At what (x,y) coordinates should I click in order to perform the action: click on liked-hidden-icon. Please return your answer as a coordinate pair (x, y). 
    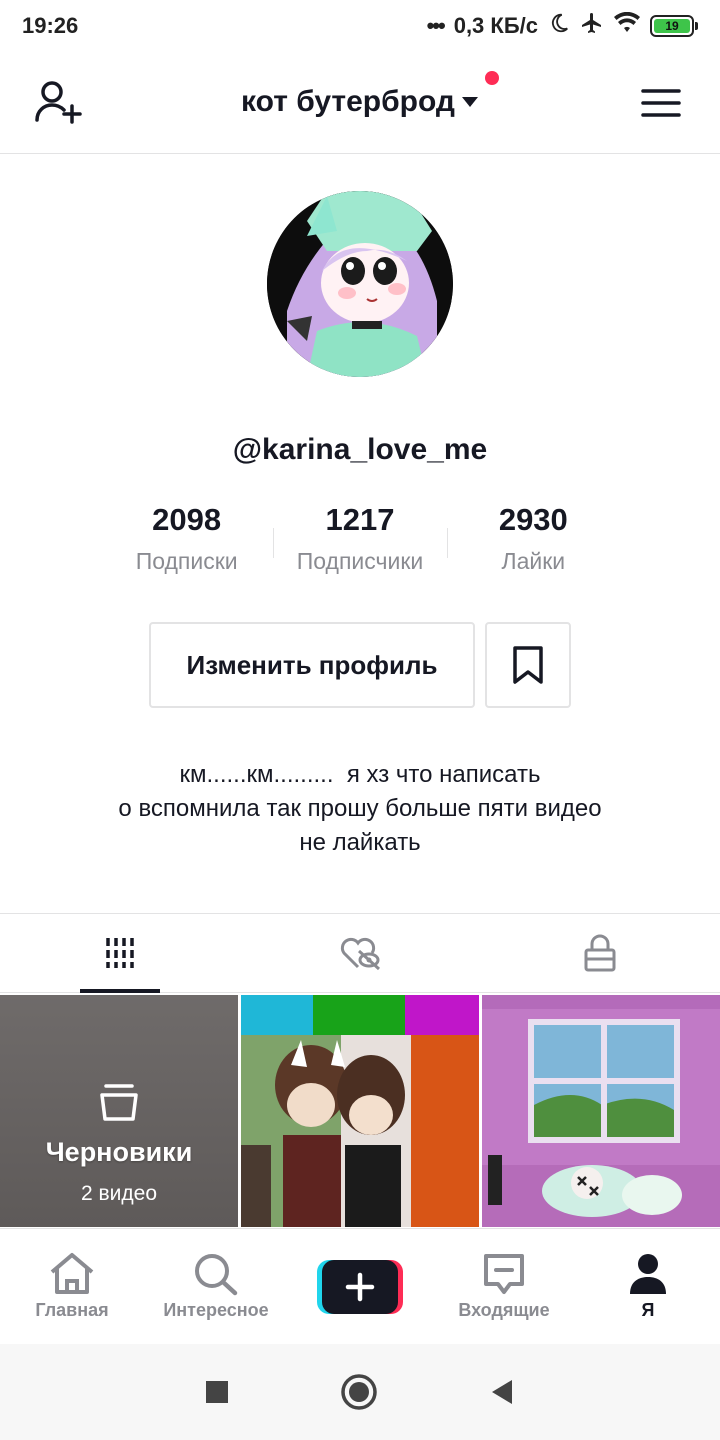
    Looking at the image, I should click on (360, 954).